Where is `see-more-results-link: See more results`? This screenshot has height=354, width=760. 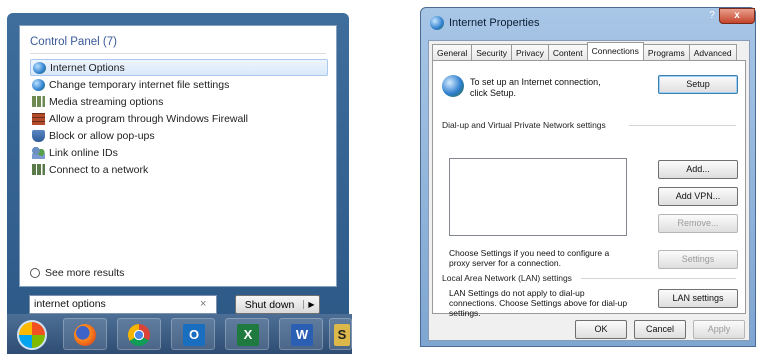 see-more-results-link: See more results is located at coordinates (77, 273).